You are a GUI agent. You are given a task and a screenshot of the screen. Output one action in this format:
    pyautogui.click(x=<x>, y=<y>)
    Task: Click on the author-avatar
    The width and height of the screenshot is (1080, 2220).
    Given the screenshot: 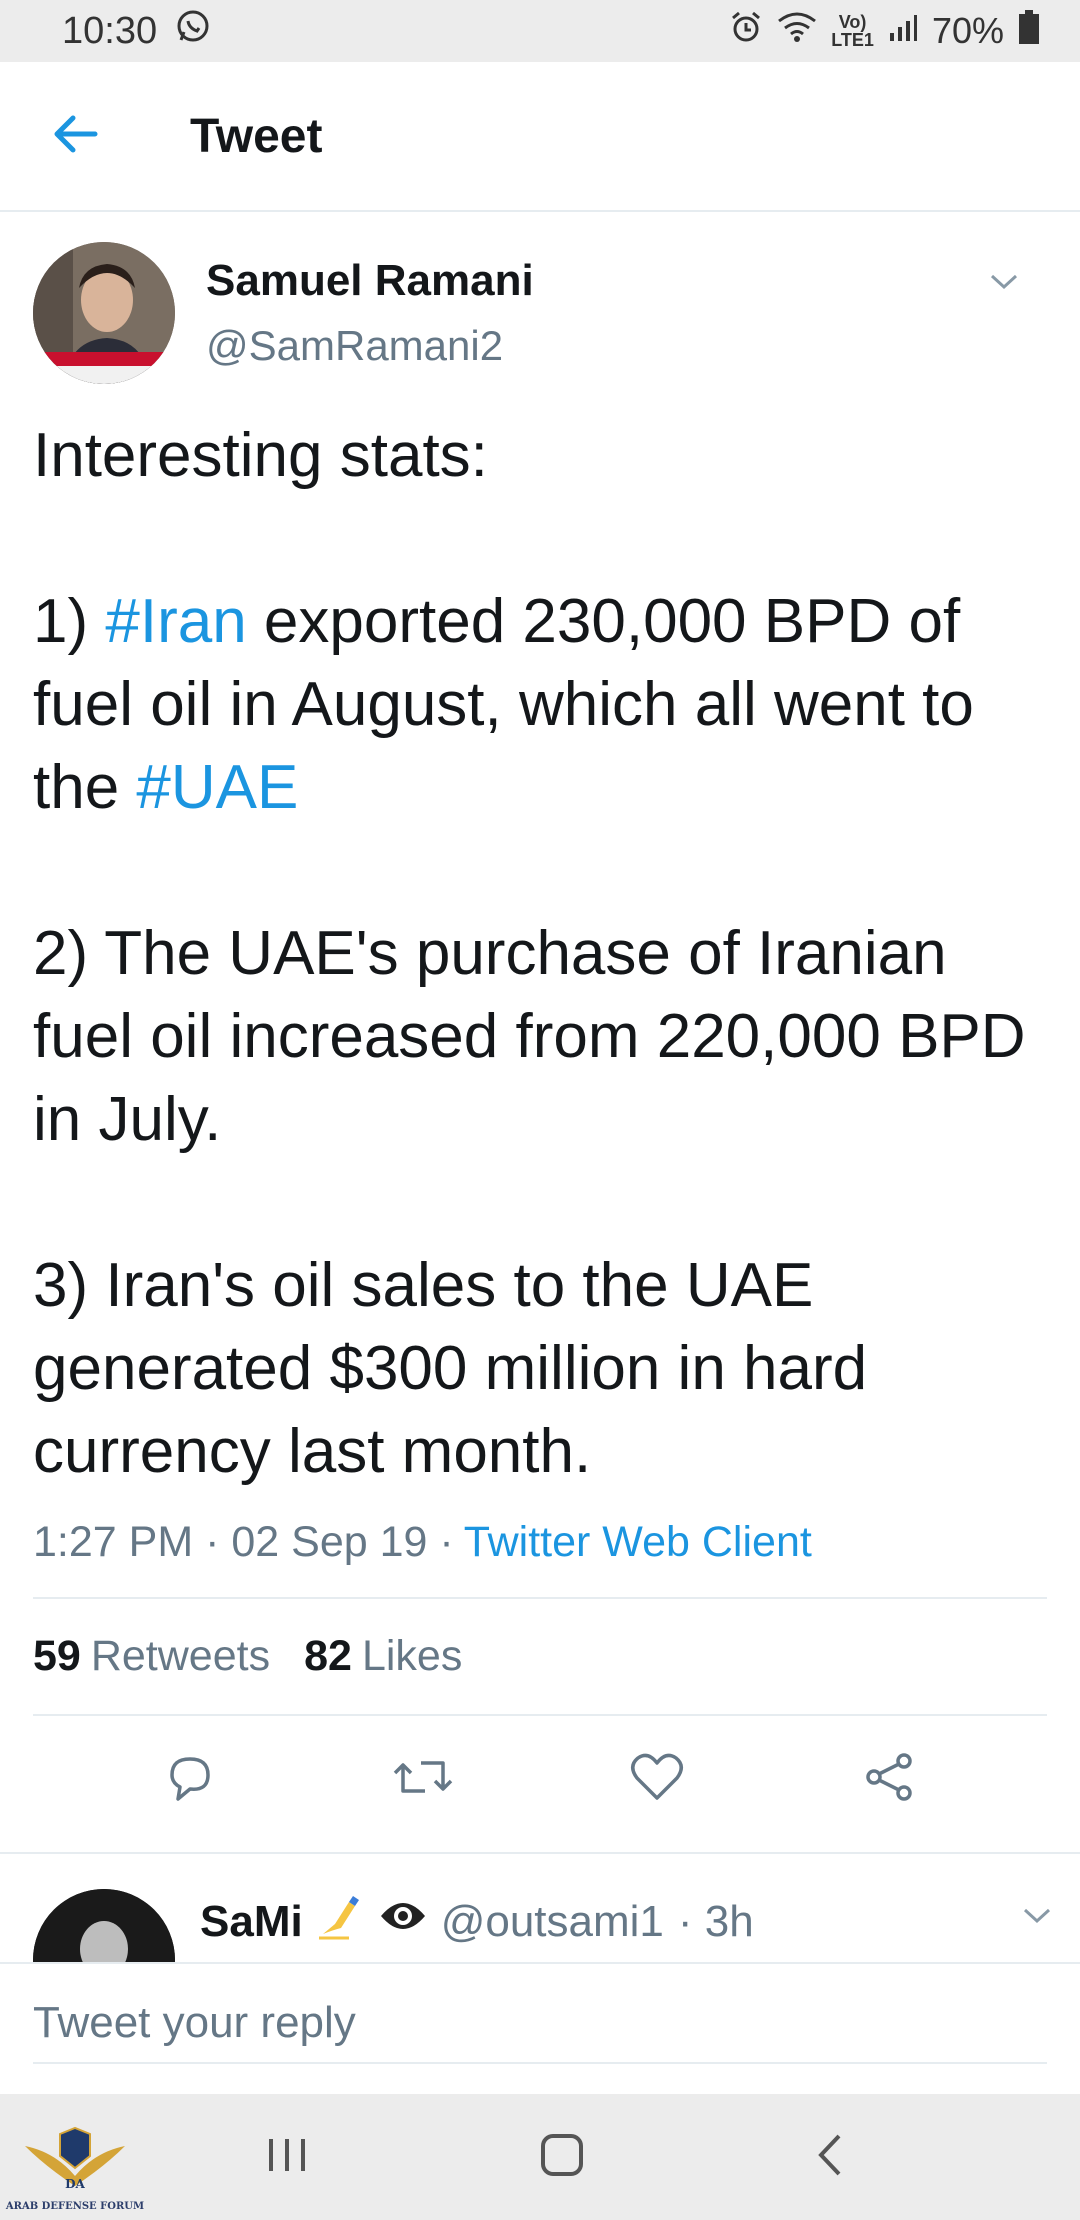 What is the action you would take?
    pyautogui.click(x=104, y=313)
    